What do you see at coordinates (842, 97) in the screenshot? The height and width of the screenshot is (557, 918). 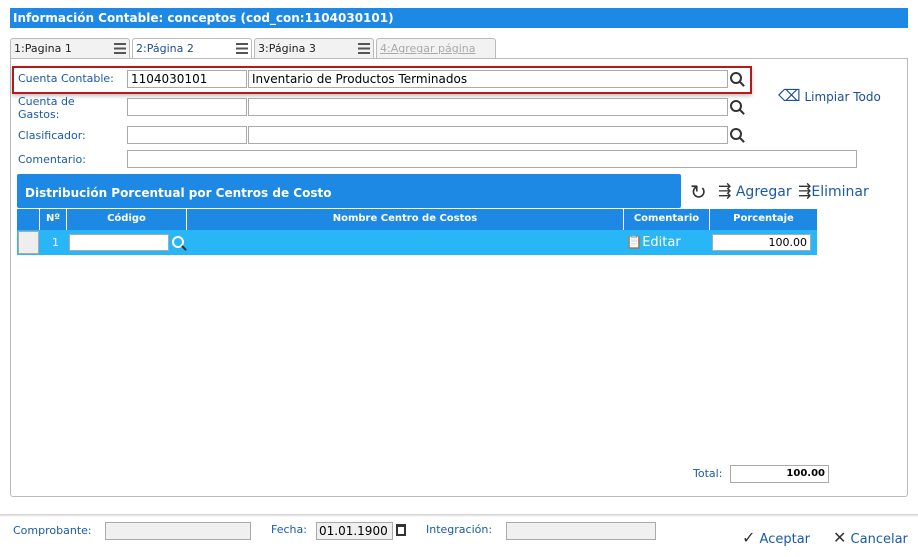 I see `limpiar-label: Limpiar Todo` at bounding box center [842, 97].